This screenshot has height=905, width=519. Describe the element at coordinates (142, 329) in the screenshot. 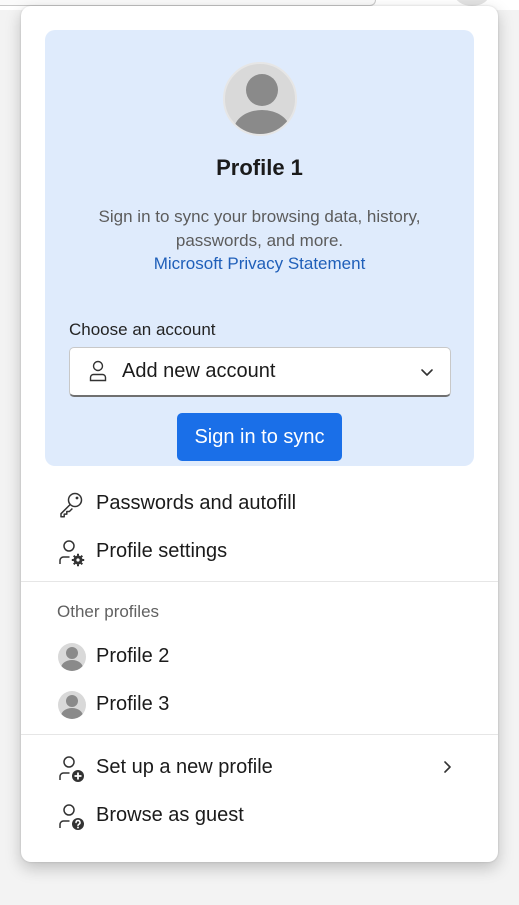

I see `choose-account-label: Choose an account` at that location.